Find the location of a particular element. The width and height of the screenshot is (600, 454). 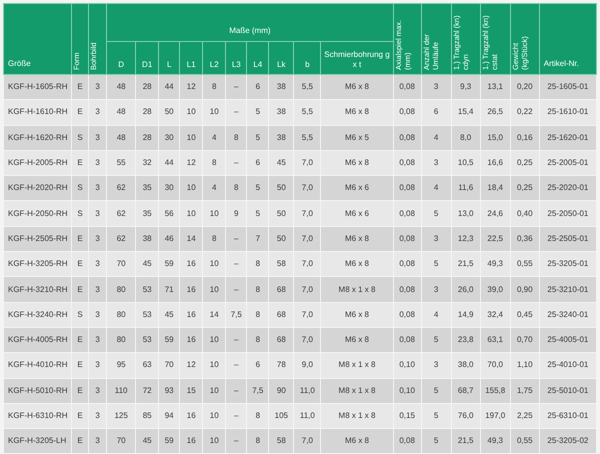

table-cell: KGF-H-3210-RH is located at coordinates (38, 289).